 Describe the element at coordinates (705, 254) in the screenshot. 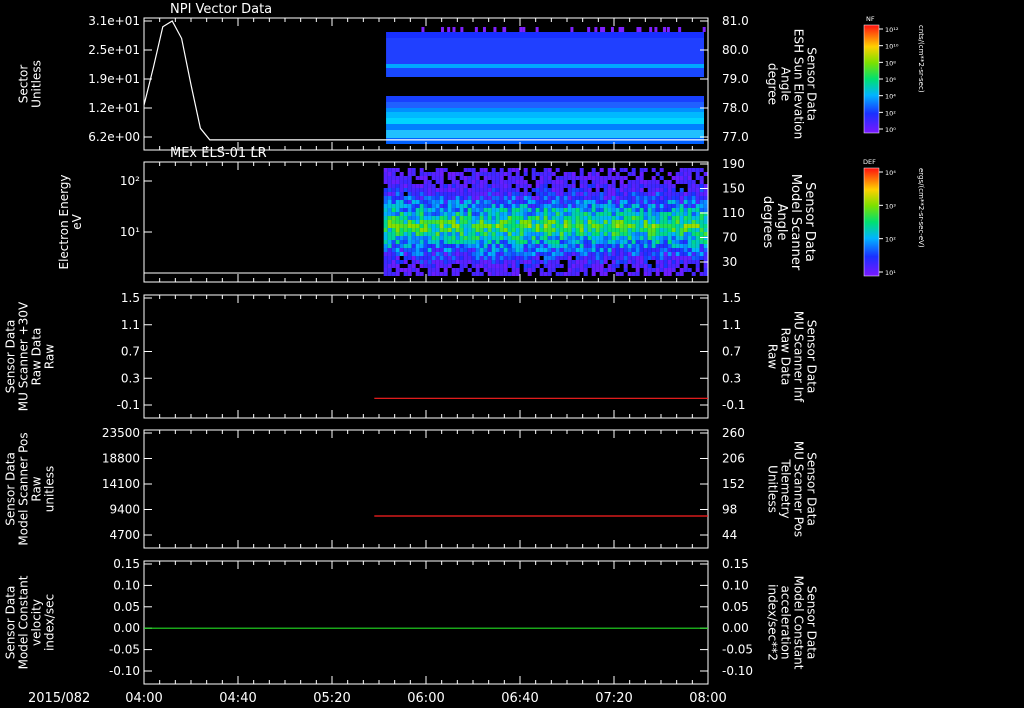

I see `heatmap-cell-1-1979` at that location.